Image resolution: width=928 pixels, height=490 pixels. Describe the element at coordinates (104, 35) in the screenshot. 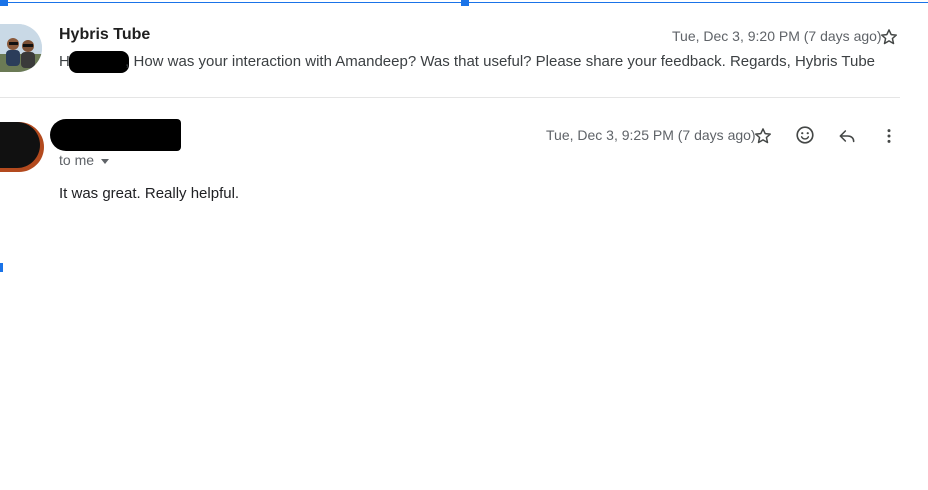

I see `sender-name: Hybris Tube` at that location.